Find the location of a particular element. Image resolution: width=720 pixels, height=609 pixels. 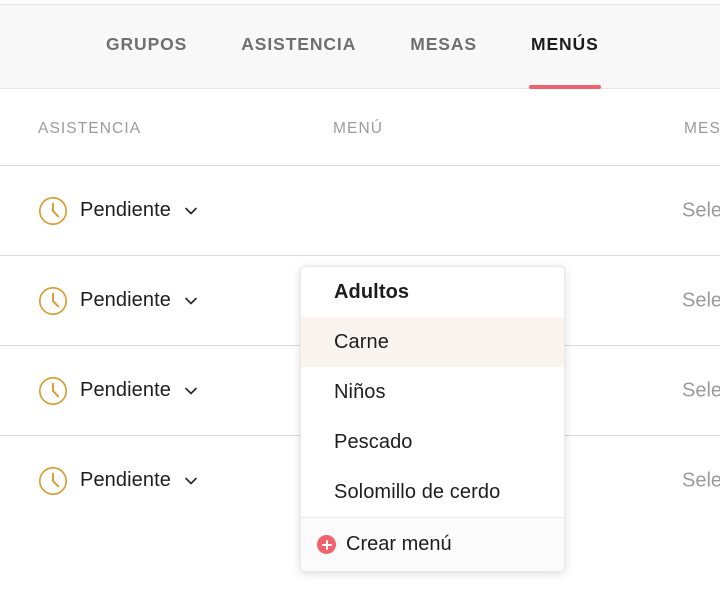

menu-option-label: Adultos is located at coordinates (372, 291).